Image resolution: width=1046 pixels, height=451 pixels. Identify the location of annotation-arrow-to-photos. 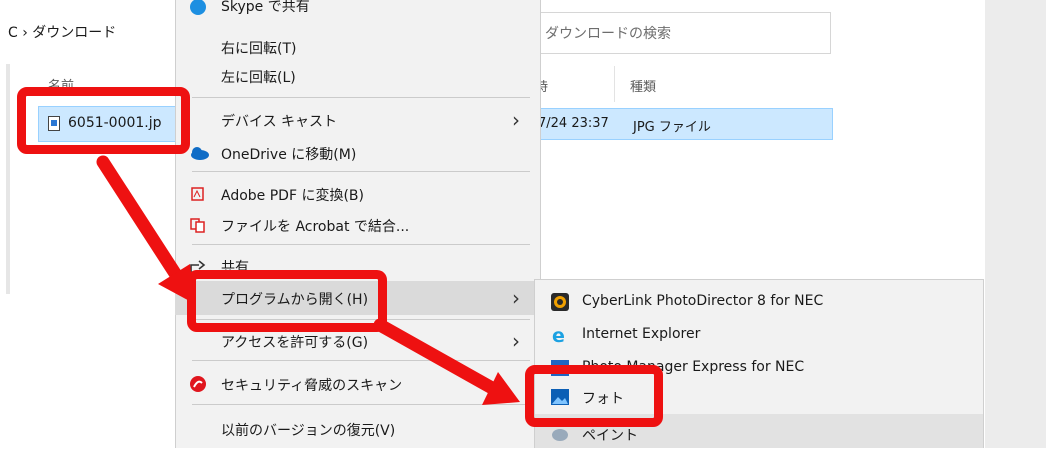
(446, 361).